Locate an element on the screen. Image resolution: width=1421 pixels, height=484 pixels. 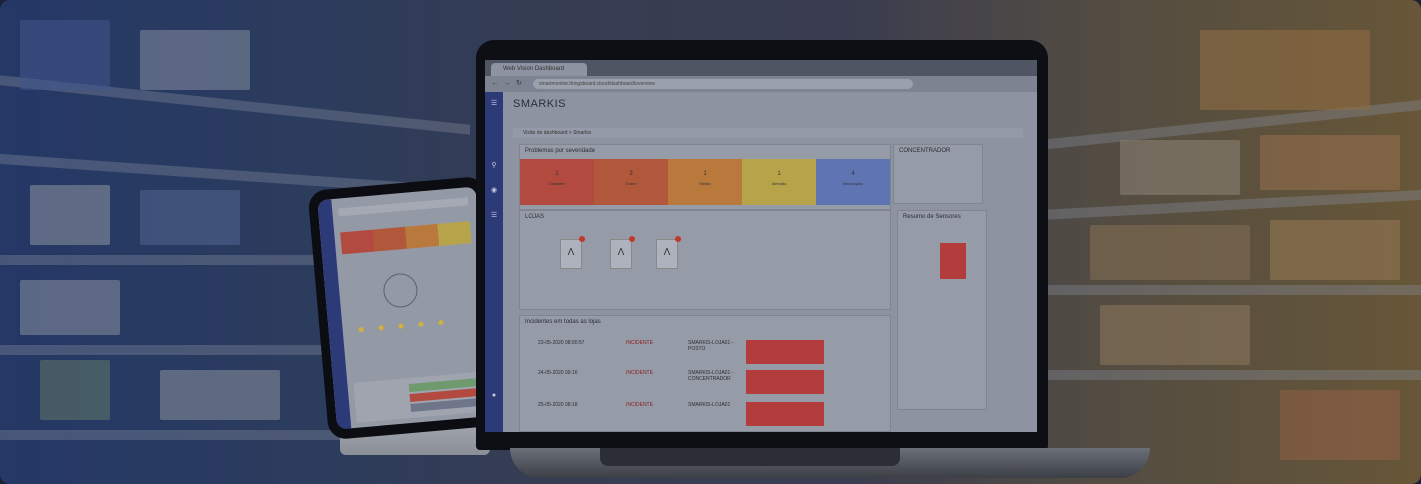
list-icon: ☰ is located at coordinates (494, 216).